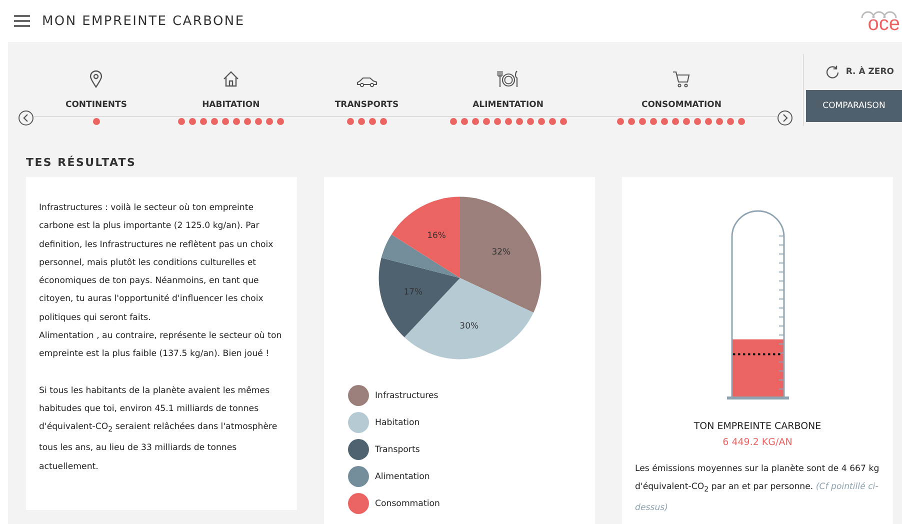  What do you see at coordinates (366, 105) in the screenshot?
I see `category-tab: TRANSPORTS` at bounding box center [366, 105].